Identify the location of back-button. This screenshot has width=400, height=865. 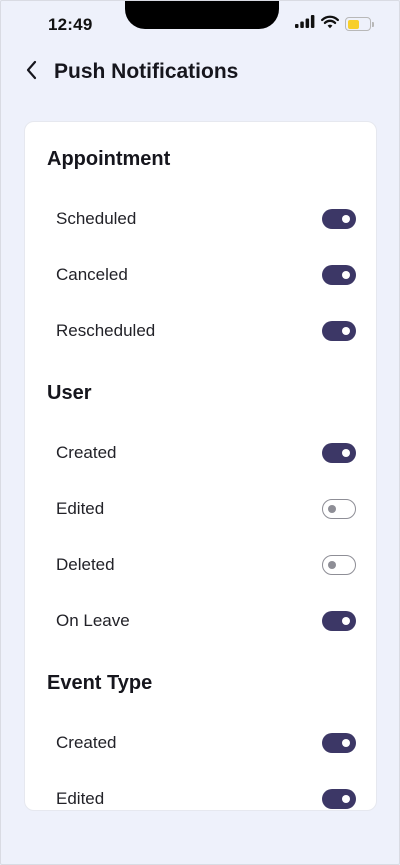
(31, 72).